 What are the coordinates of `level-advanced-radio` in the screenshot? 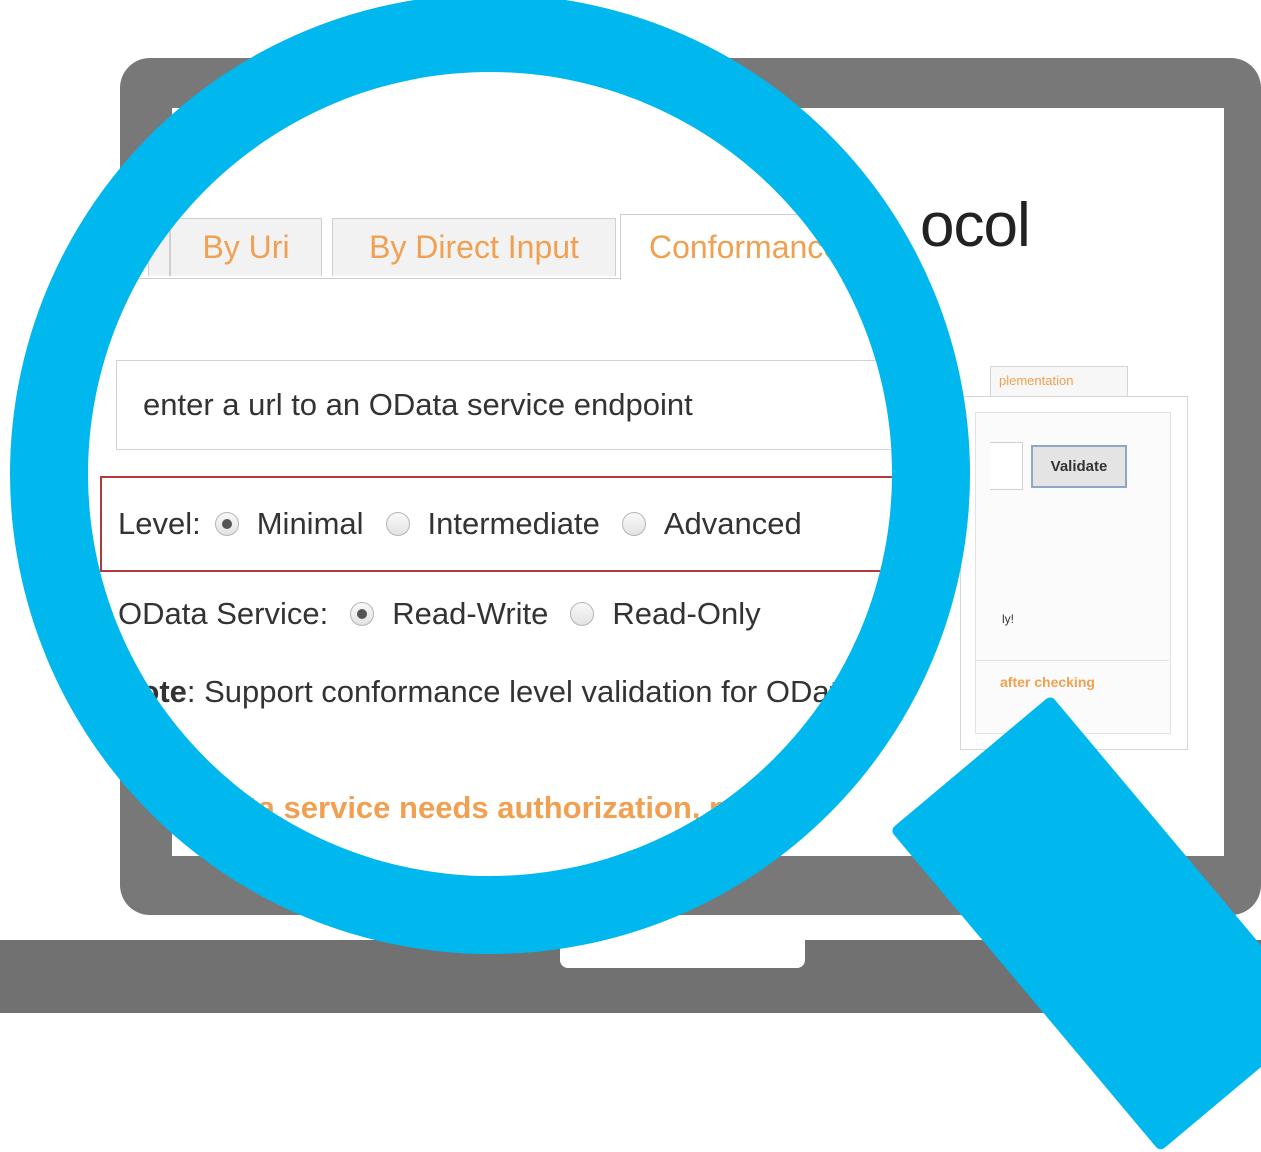 It's located at (633, 524).